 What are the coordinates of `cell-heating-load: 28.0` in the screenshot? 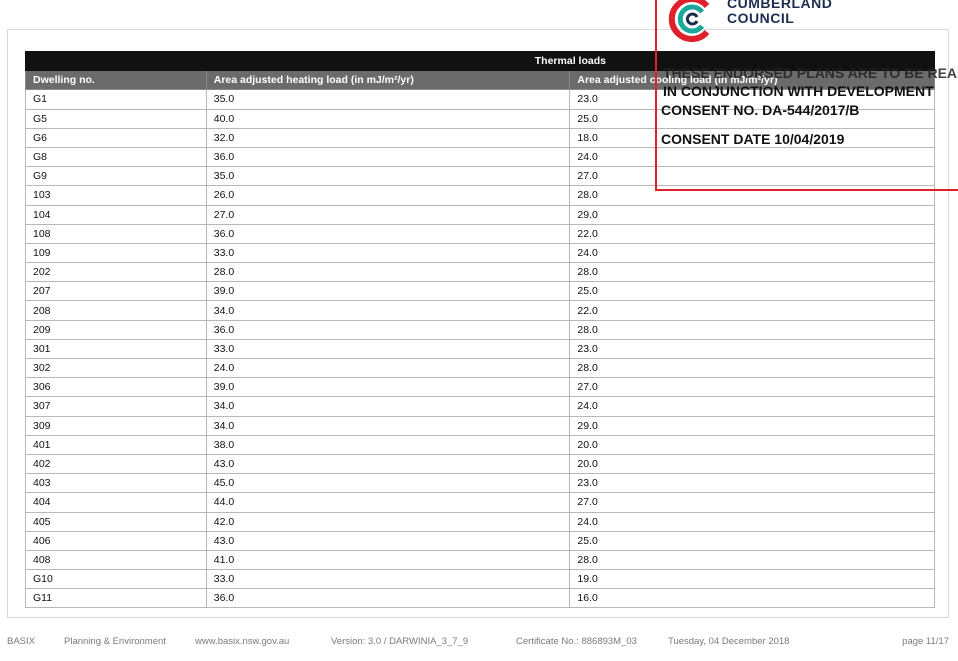 It's located at (388, 272).